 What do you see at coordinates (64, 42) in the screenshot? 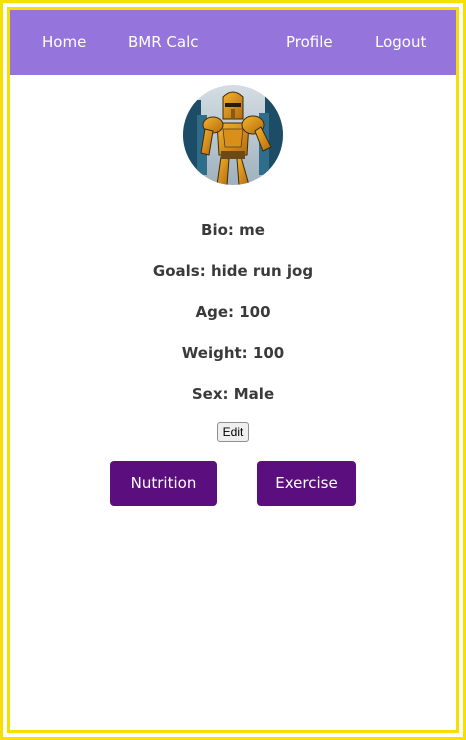
I see `nav-home-link: Home` at bounding box center [64, 42].